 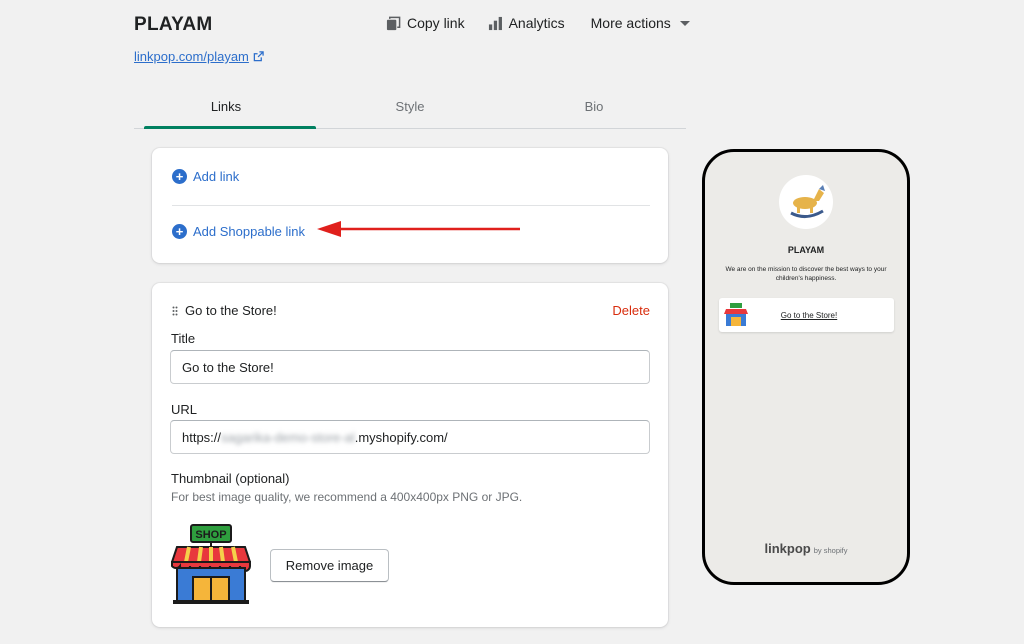 I want to click on divider, so click(x=411, y=205).